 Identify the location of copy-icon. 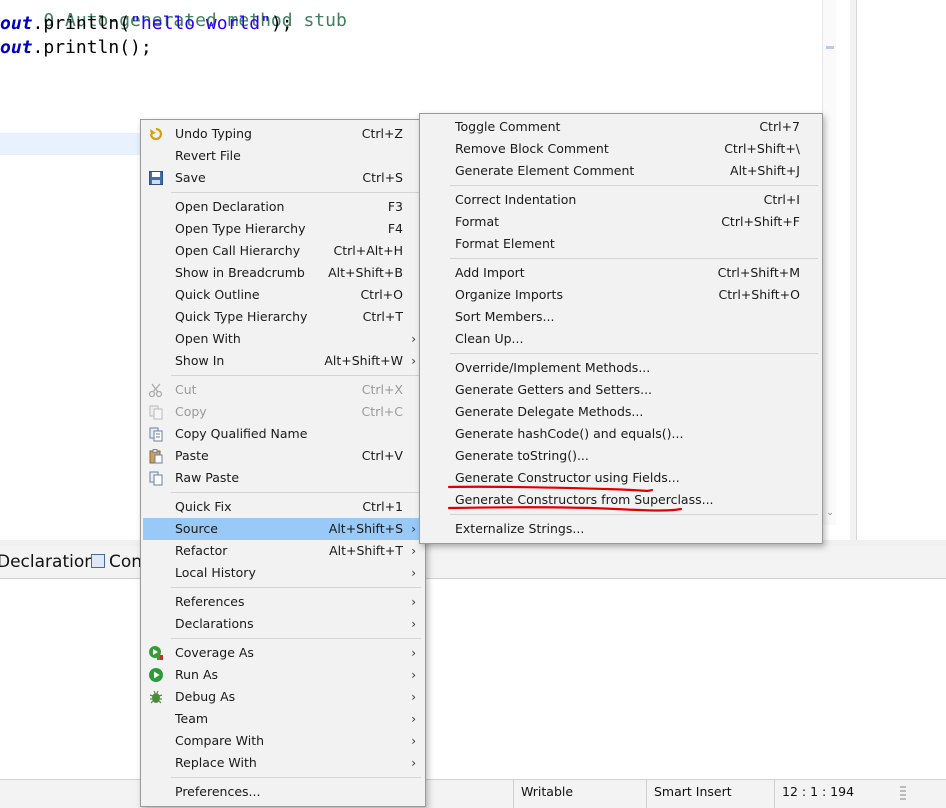
(156, 412).